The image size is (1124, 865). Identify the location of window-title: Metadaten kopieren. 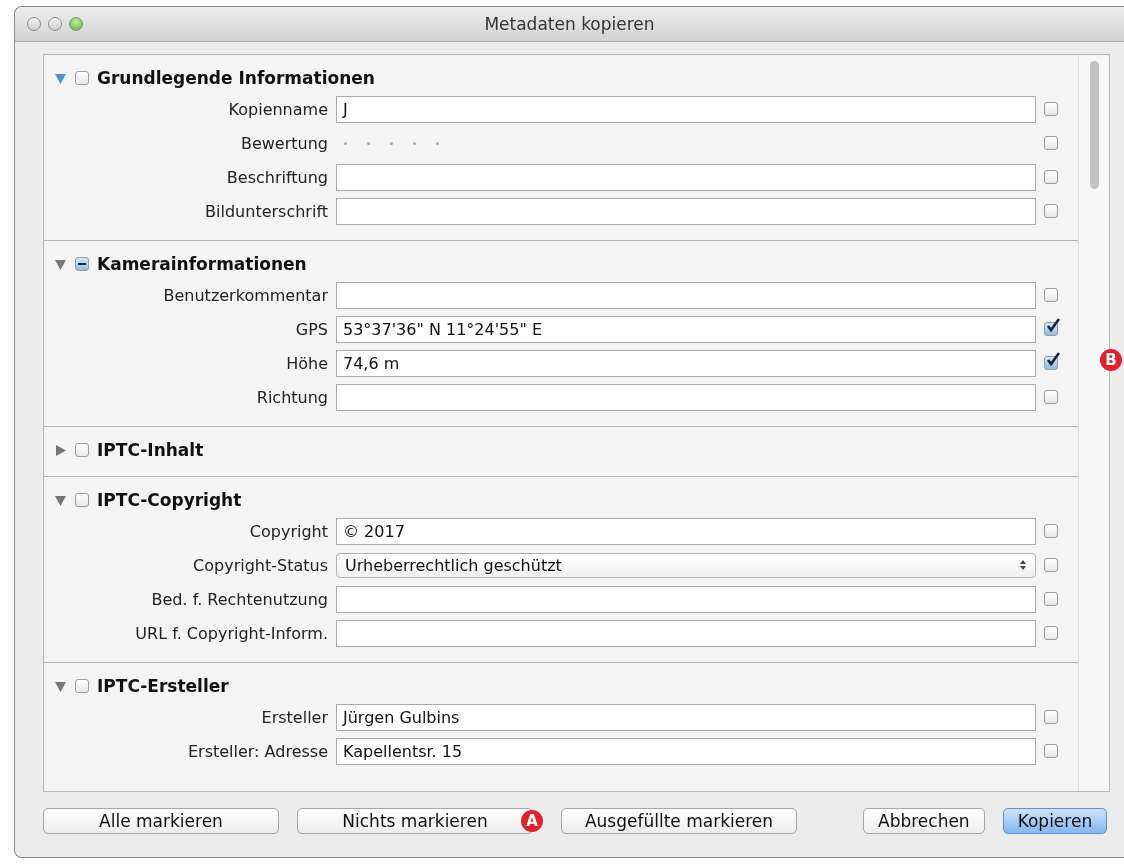
(569, 24).